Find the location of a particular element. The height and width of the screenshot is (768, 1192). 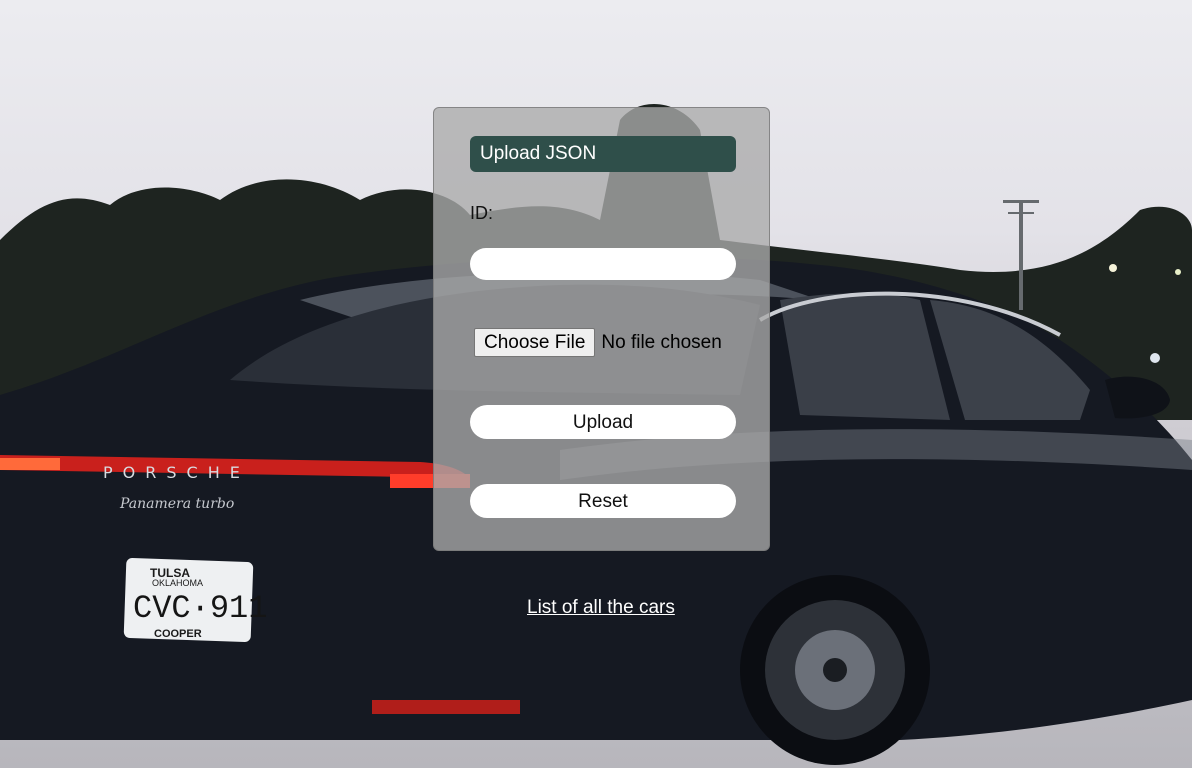

id-input is located at coordinates (603, 264).